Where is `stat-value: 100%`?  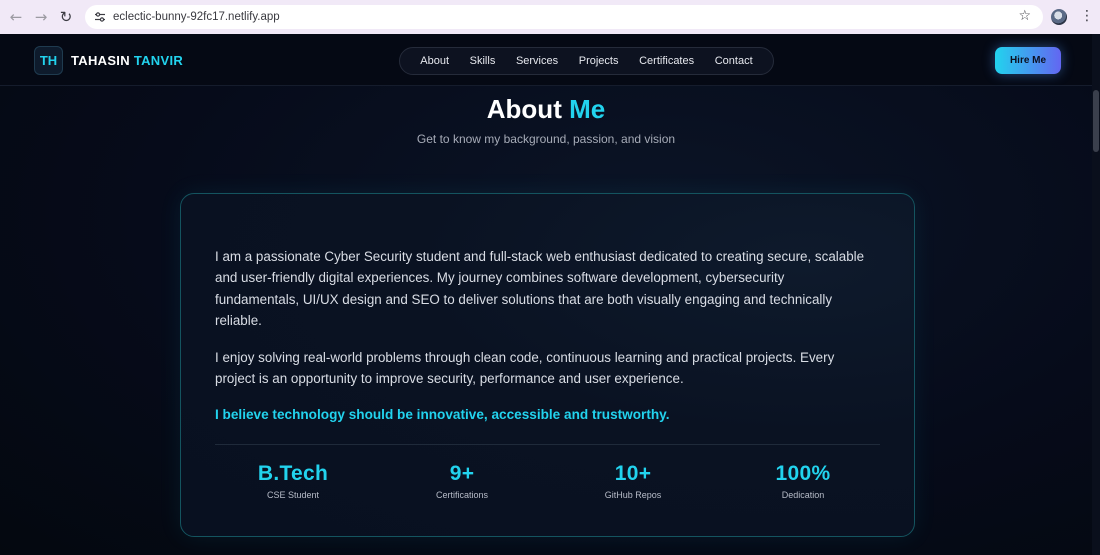
stat-value: 100% is located at coordinates (803, 473).